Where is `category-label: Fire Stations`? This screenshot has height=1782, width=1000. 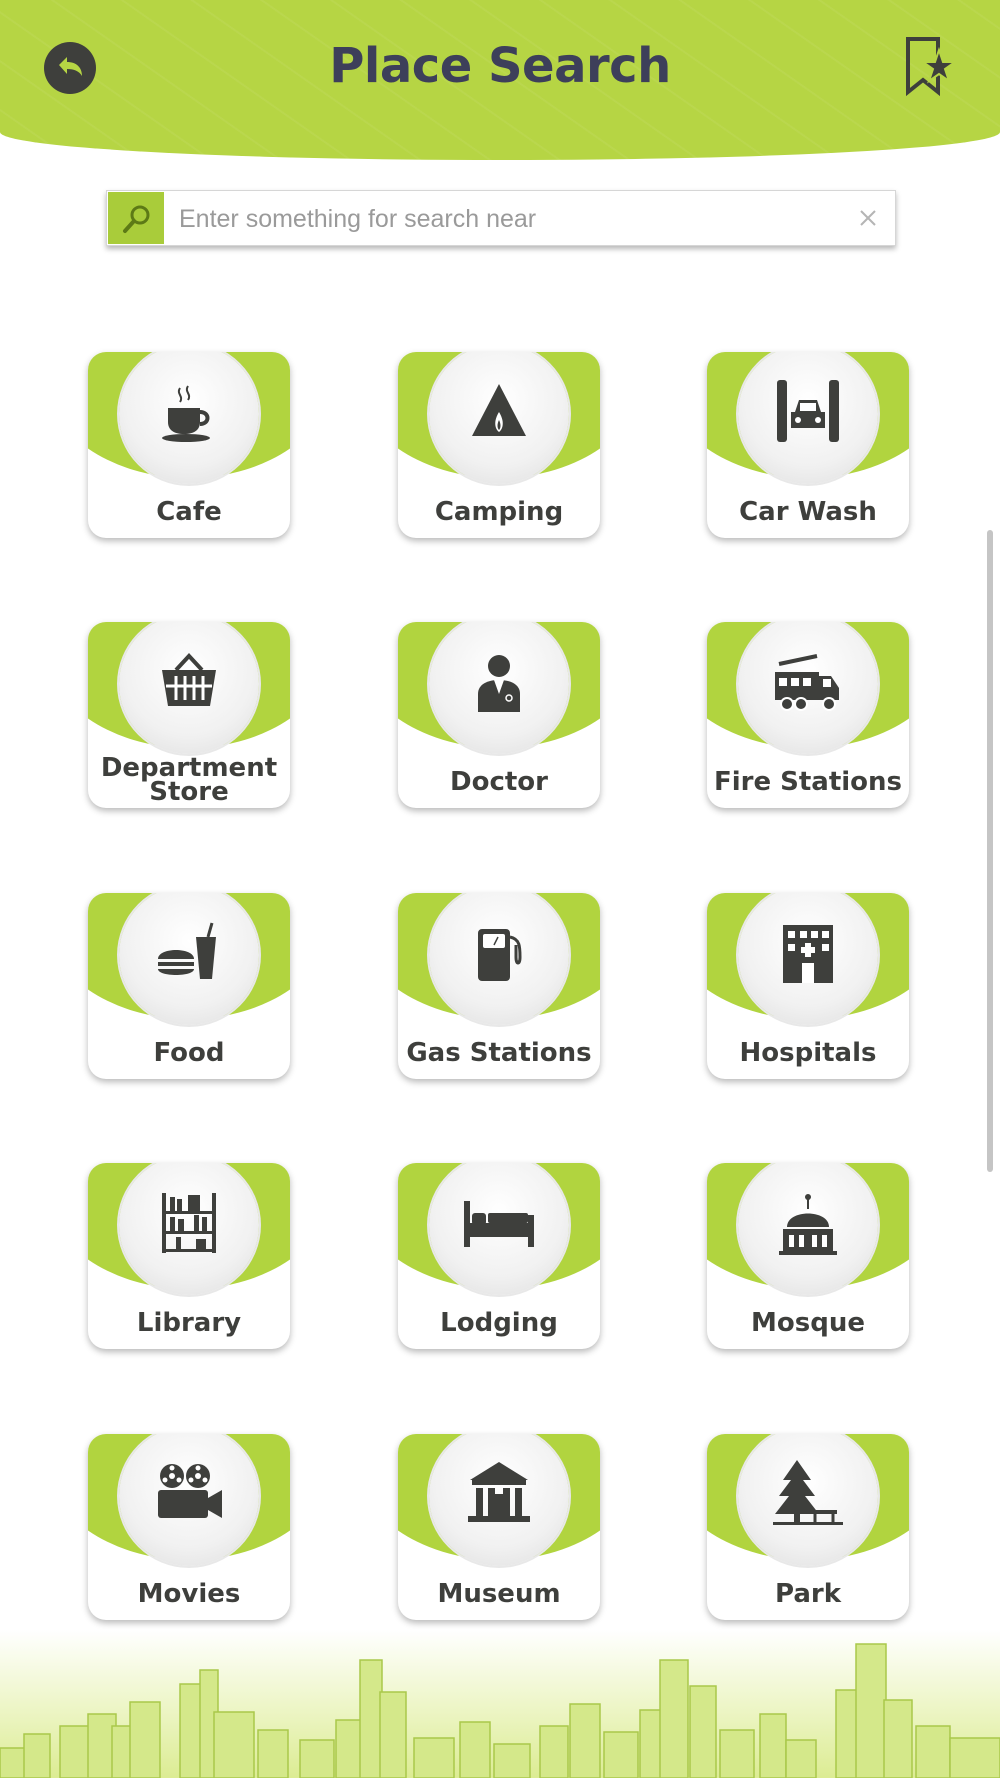
category-label: Fire Stations is located at coordinates (808, 782).